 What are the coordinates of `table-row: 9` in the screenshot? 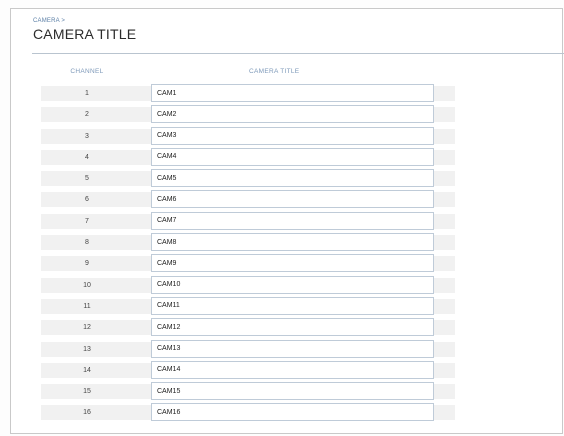 It's located at (248, 263).